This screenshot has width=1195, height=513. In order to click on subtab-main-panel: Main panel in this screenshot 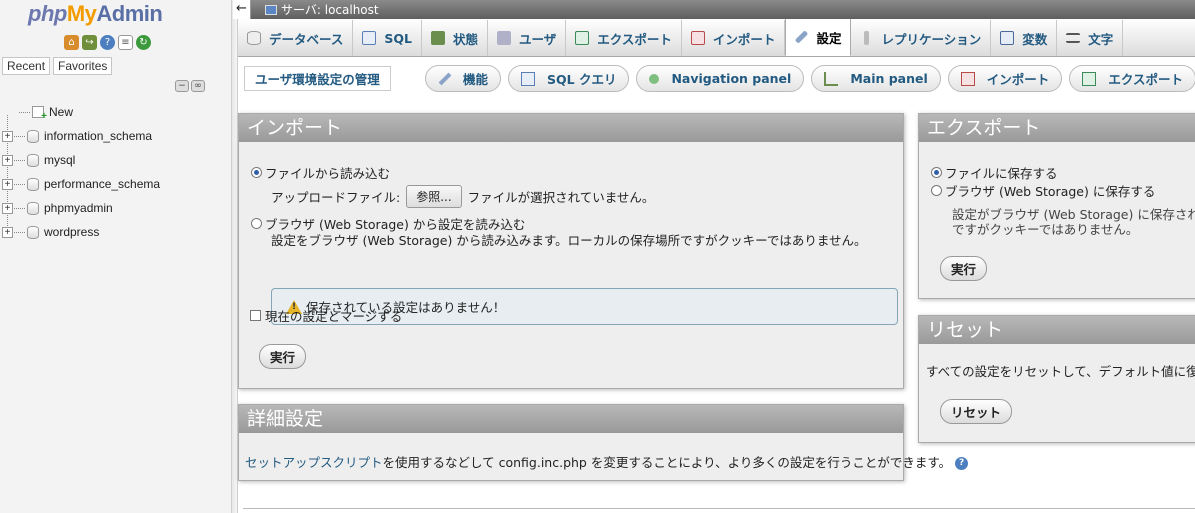, I will do `click(876, 78)`.